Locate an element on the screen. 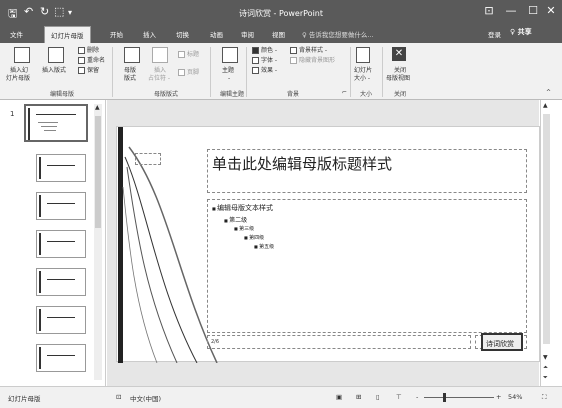 The height and width of the screenshot is (408, 562). preserve-icon is located at coordinates (81, 70).